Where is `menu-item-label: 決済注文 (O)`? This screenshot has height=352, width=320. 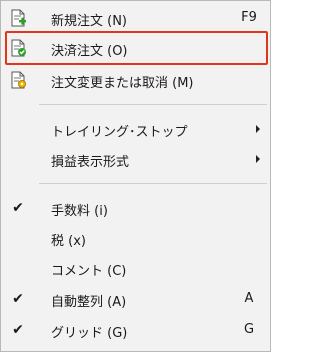
menu-item-label: 決済注文 (O) is located at coordinates (89, 51).